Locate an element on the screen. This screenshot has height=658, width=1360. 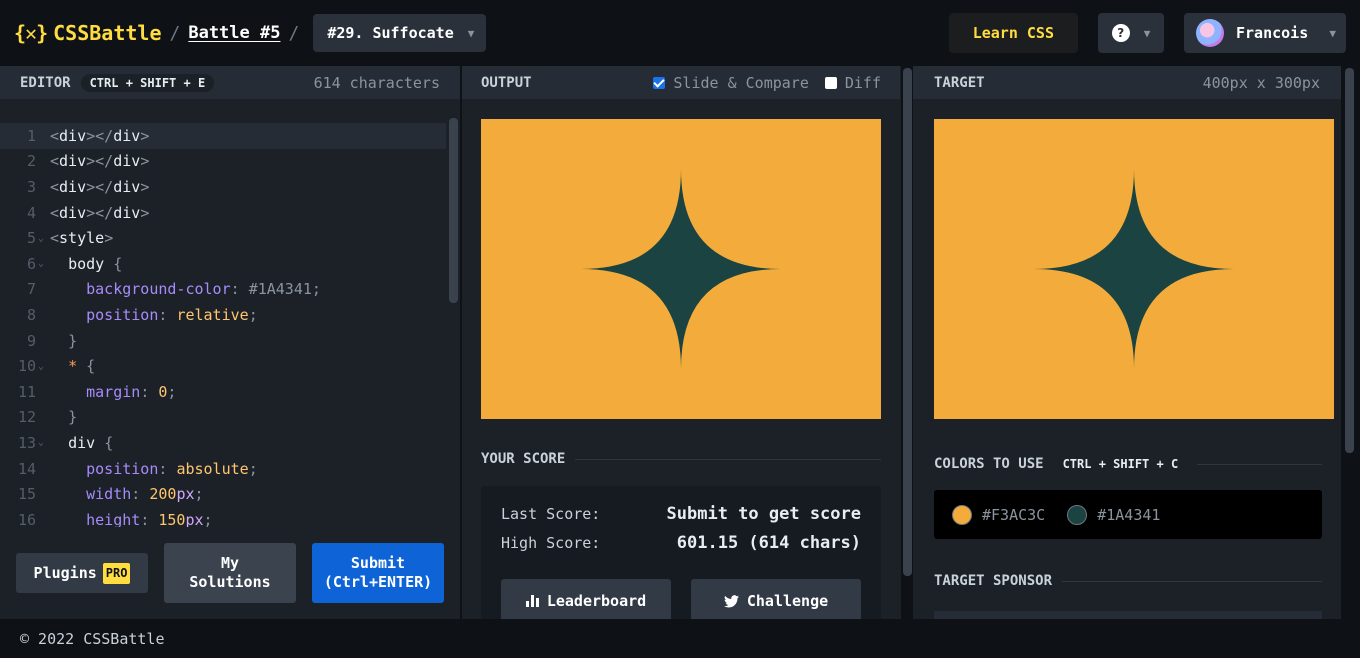
submit-label-line1: Submit is located at coordinates (378, 563).